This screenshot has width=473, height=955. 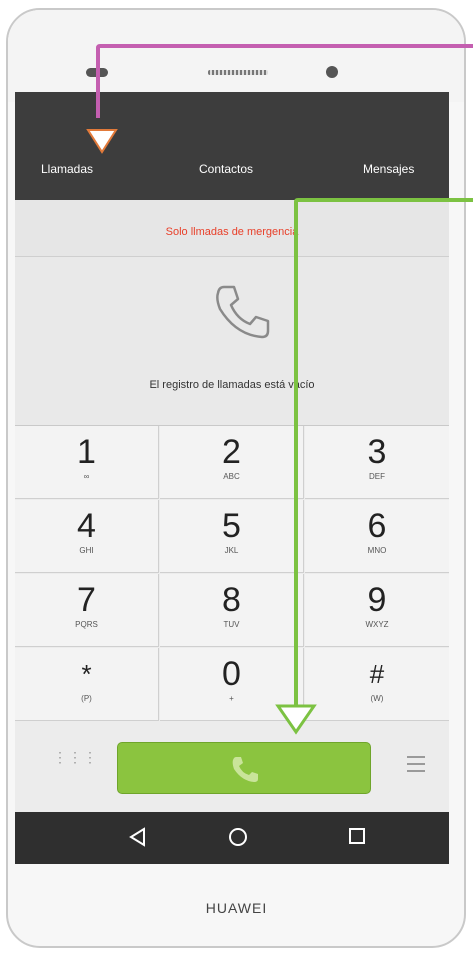 I want to click on key-letters: ABC, so click(x=231, y=476).